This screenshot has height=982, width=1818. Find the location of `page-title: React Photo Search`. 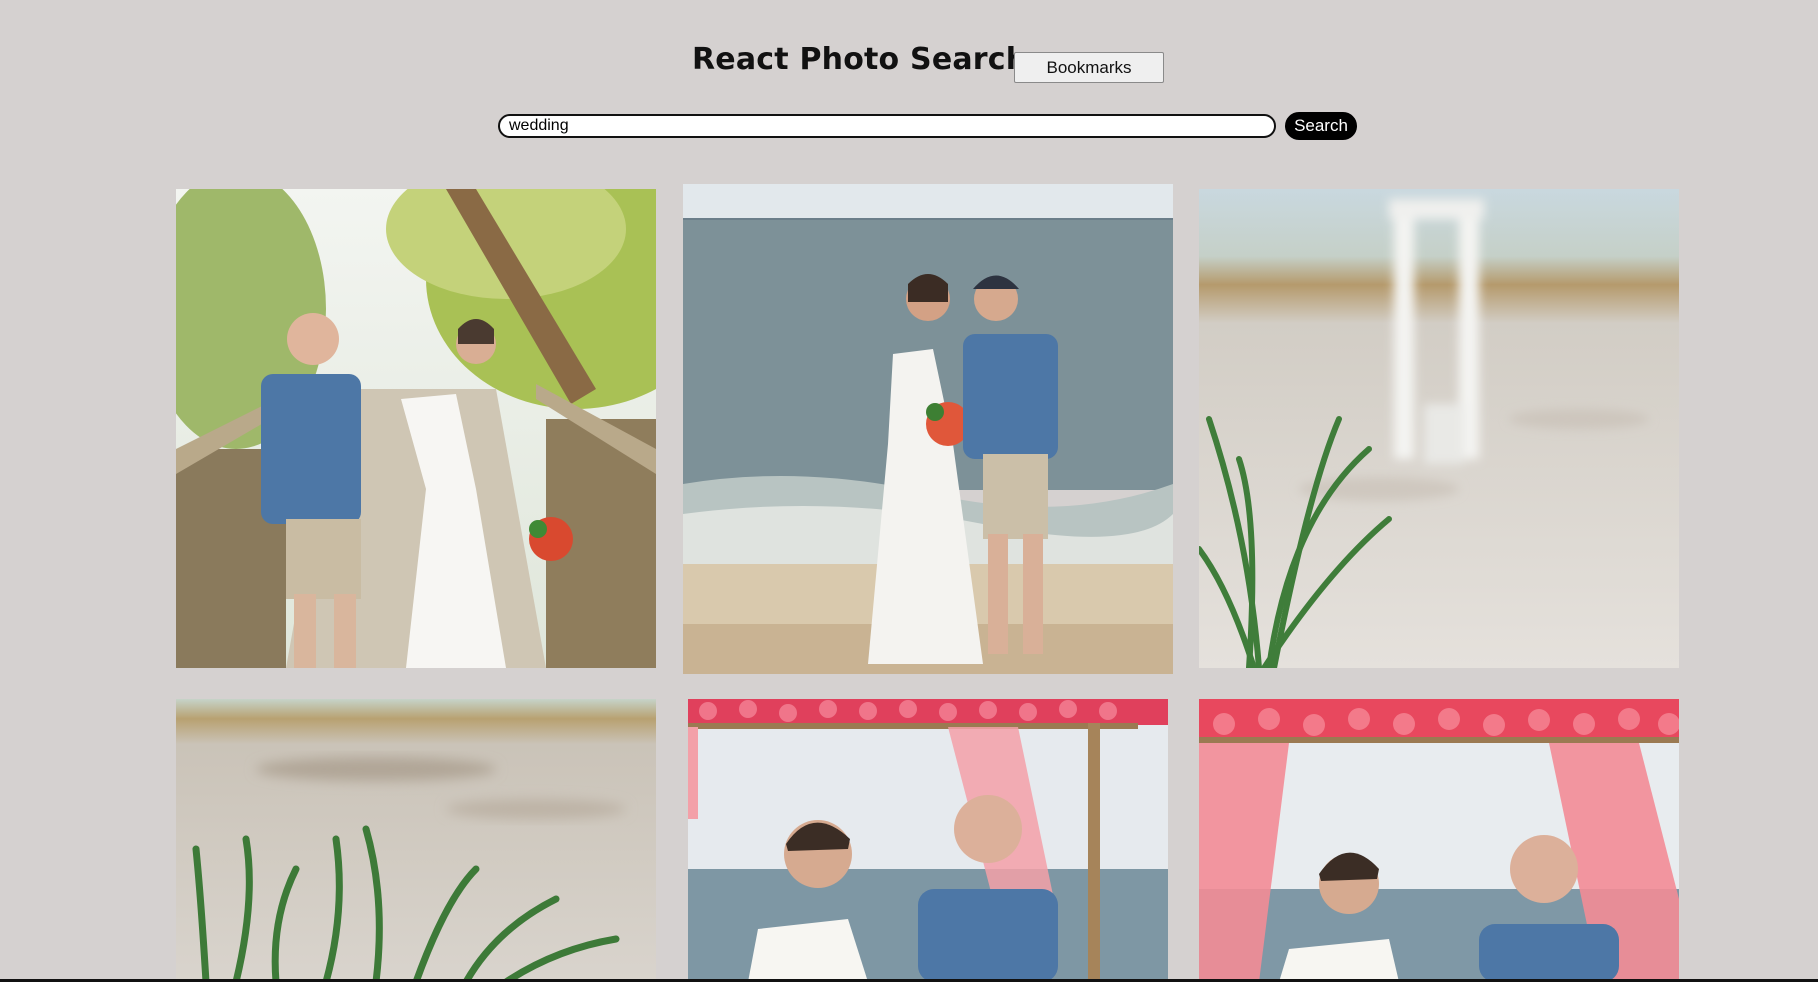

page-title: React Photo Search is located at coordinates (860, 59).